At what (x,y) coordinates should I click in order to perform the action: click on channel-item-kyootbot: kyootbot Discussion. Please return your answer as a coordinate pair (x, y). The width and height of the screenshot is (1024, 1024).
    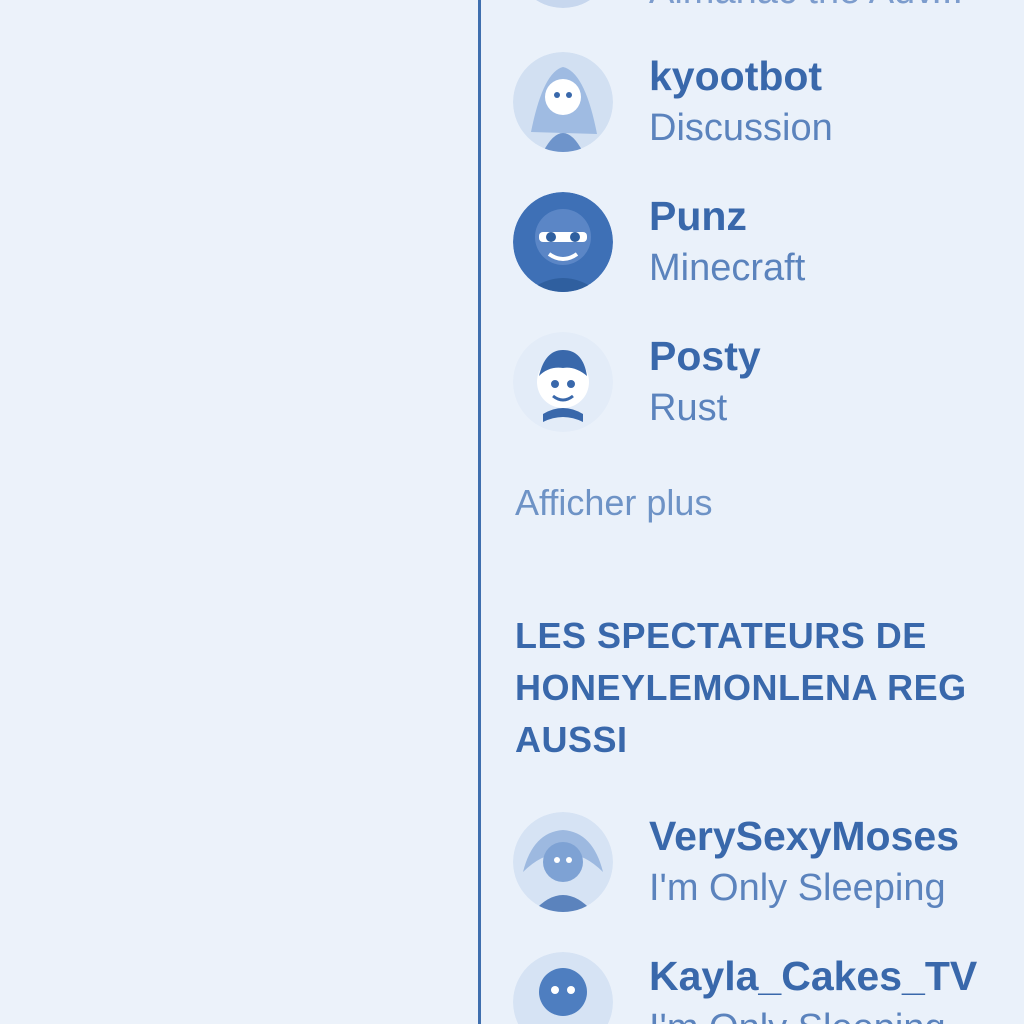
    Looking at the image, I should click on (768, 107).